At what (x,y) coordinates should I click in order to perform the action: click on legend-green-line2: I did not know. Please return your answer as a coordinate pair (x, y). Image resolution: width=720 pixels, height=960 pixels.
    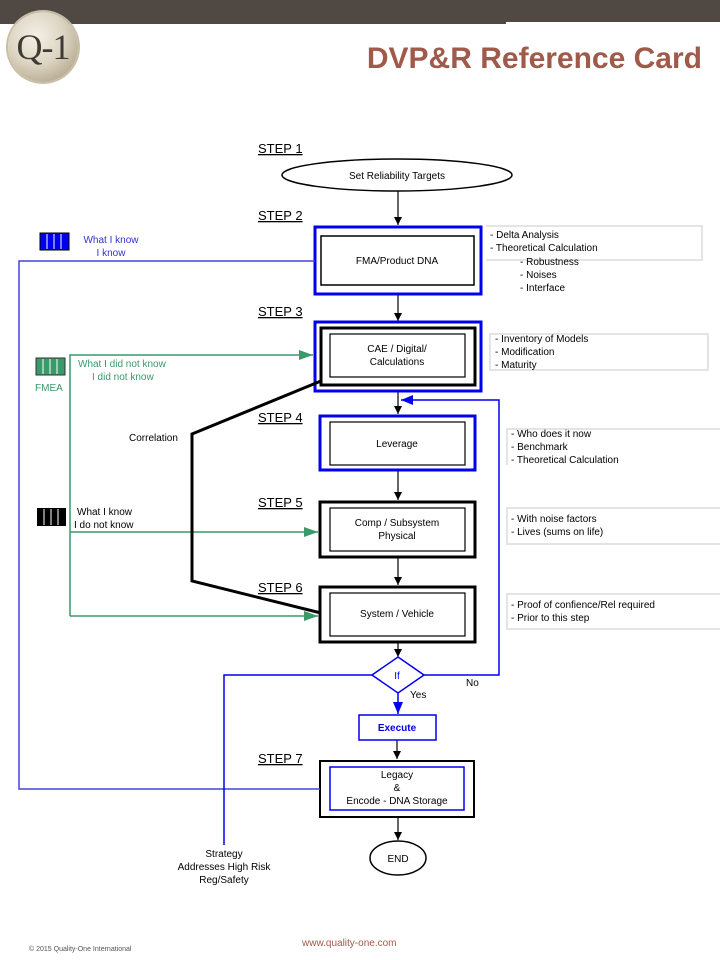
    Looking at the image, I should click on (123, 377).